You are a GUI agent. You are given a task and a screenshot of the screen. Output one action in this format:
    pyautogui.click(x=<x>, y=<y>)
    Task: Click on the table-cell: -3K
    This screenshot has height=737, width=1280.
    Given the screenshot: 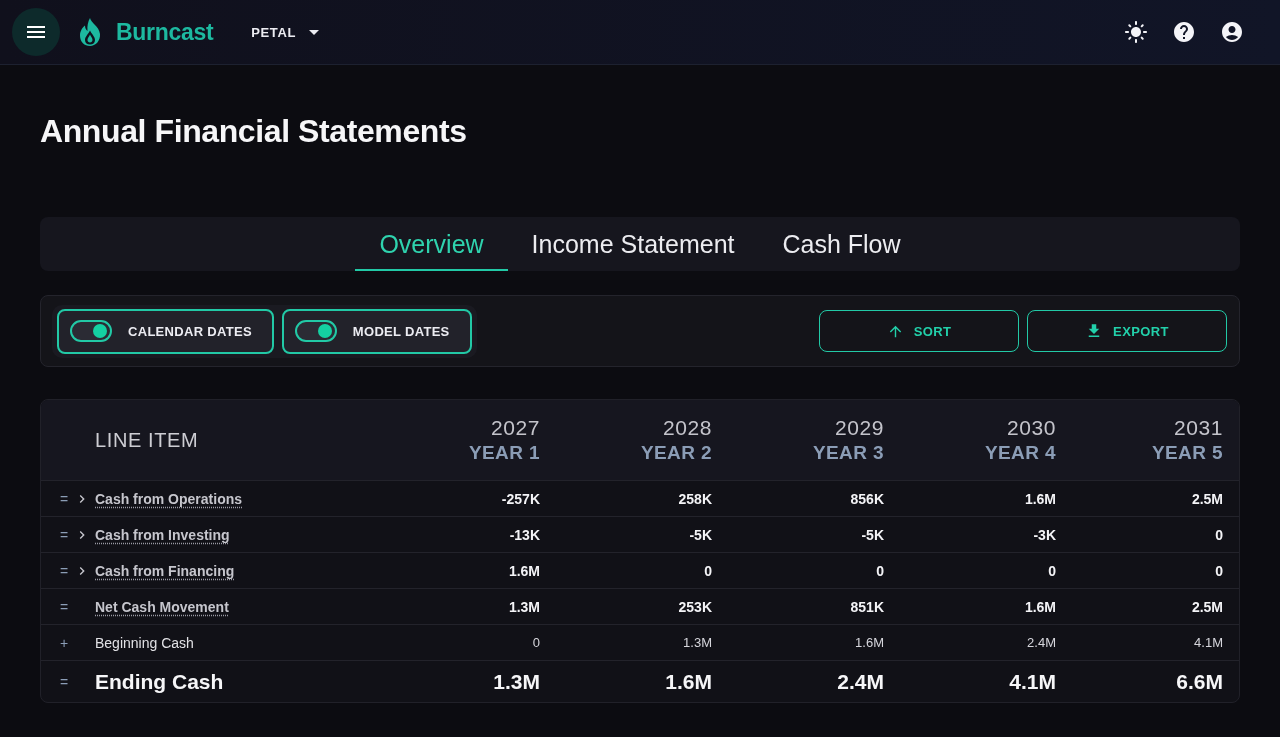 What is the action you would take?
    pyautogui.click(x=1044, y=534)
    